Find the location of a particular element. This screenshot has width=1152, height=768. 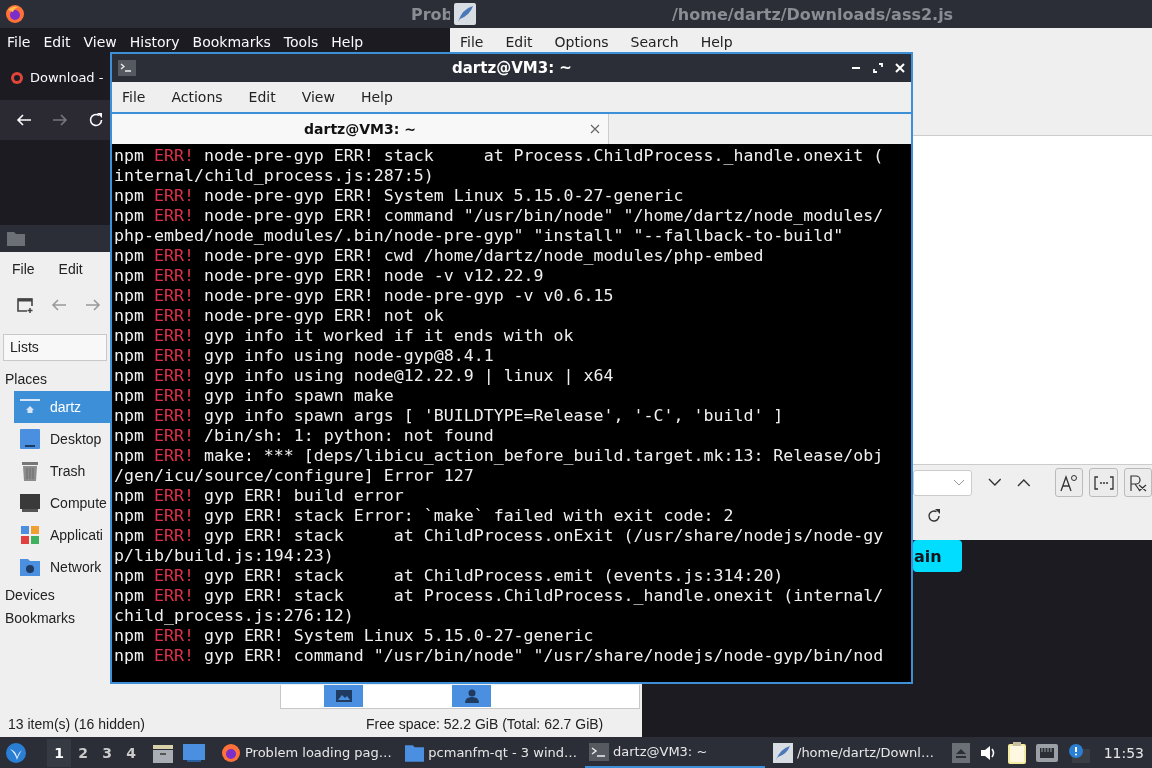

clipboard-icon is located at coordinates (1016, 752).